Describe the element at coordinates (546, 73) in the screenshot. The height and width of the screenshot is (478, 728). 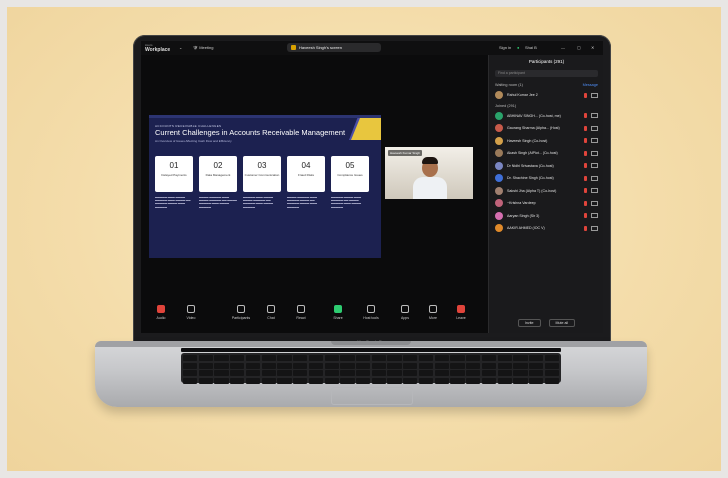
I see `participant-search-input: Find a participant` at that location.